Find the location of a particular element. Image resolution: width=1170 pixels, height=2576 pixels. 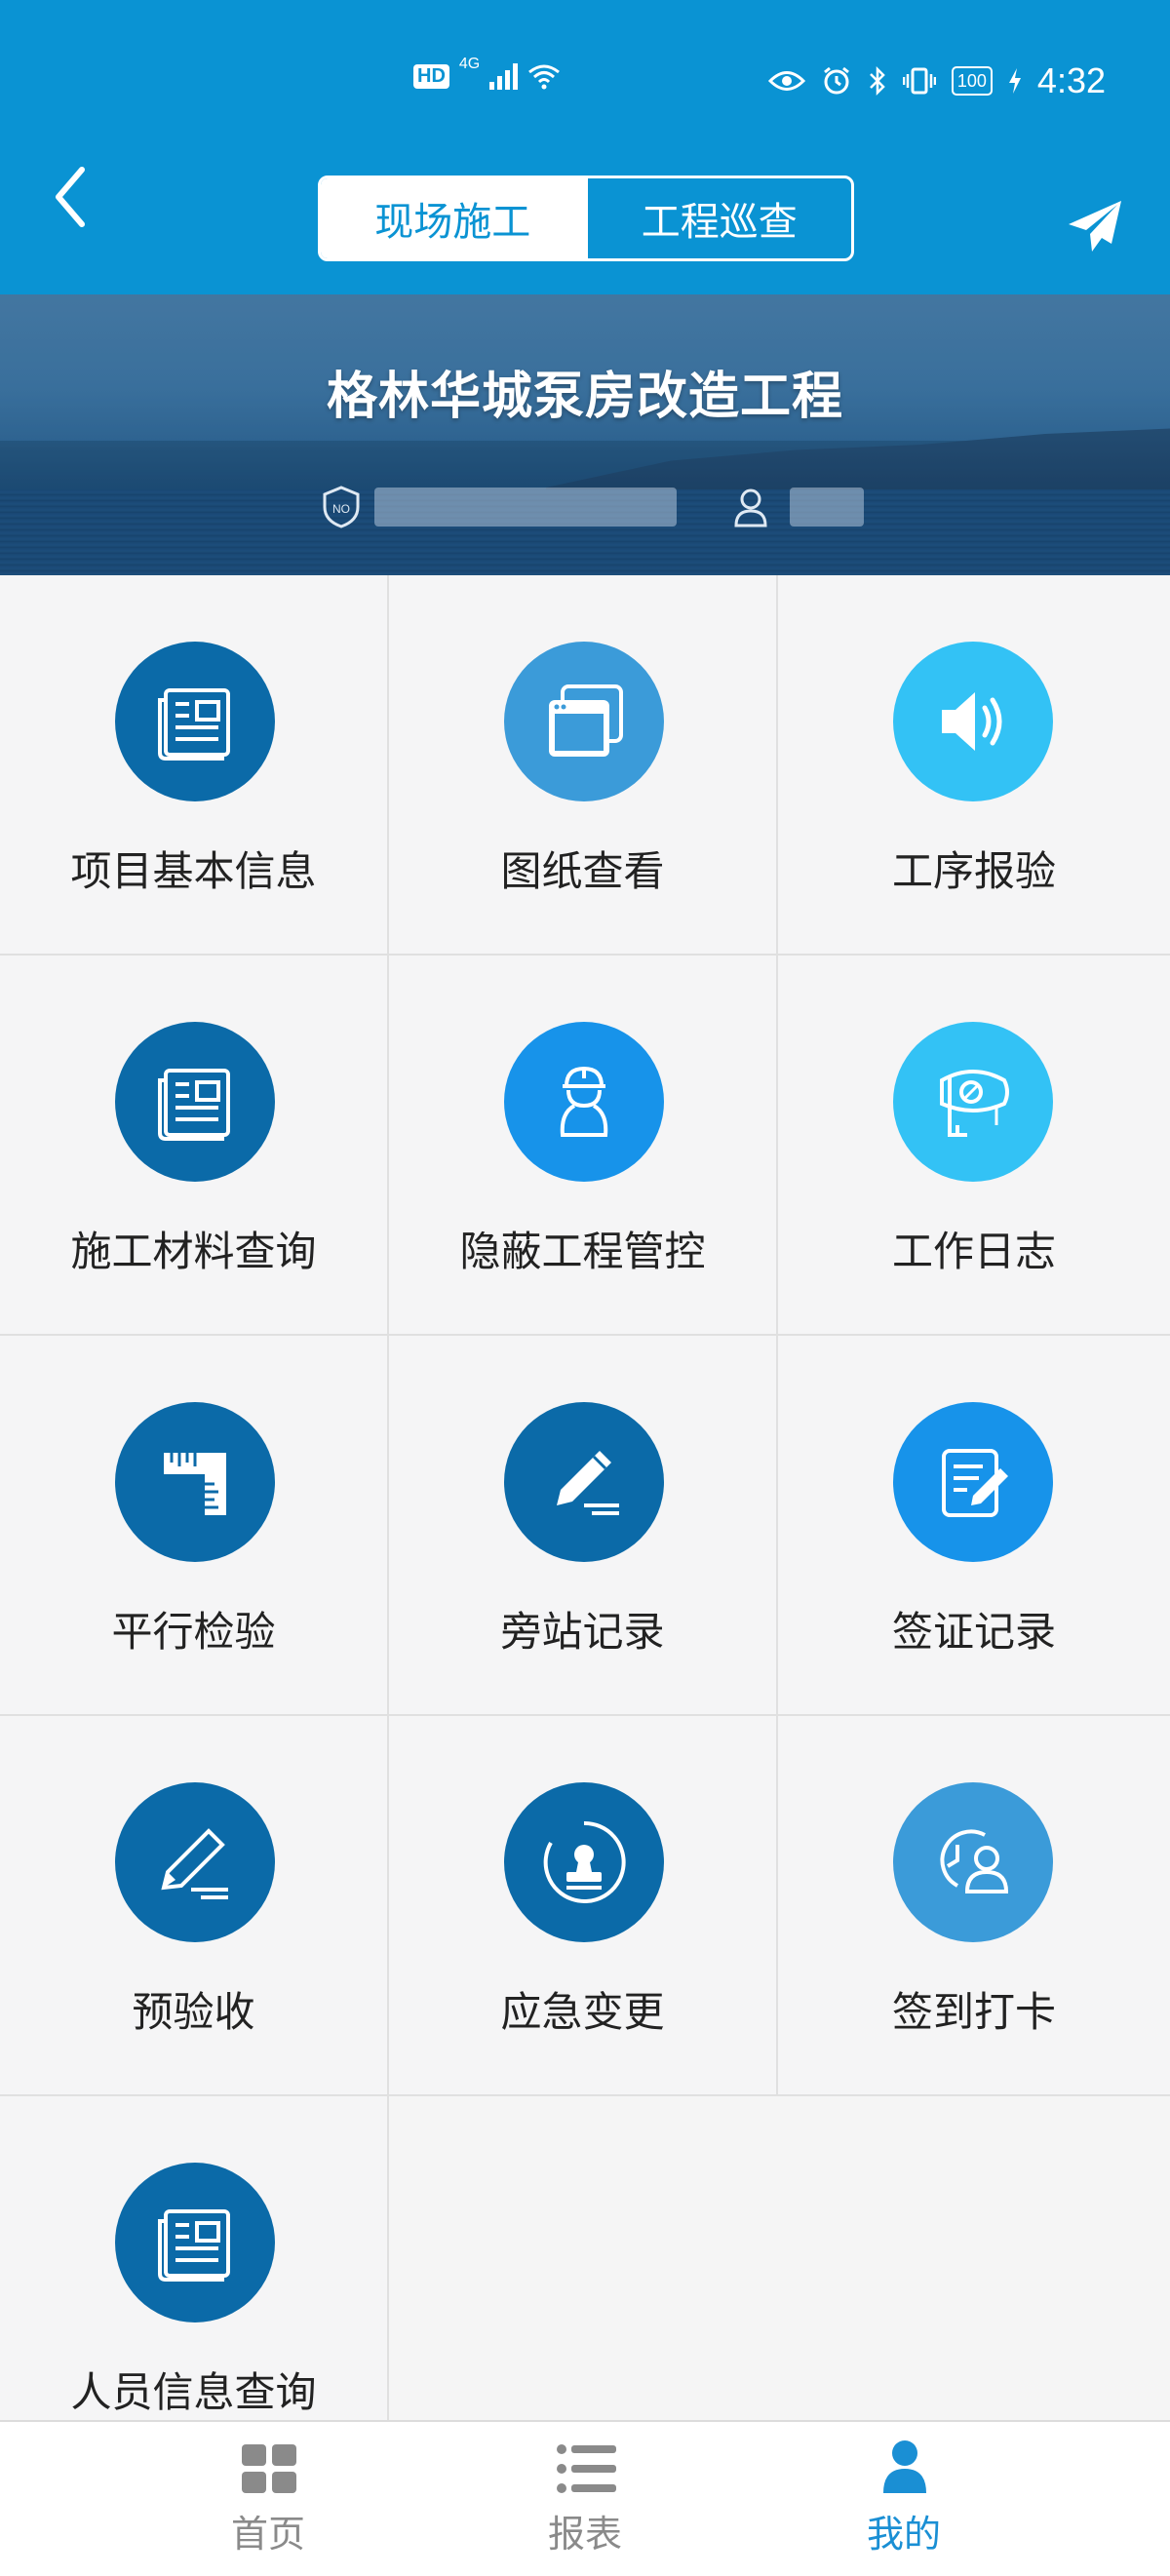

clock: 4:32 is located at coordinates (1071, 80).